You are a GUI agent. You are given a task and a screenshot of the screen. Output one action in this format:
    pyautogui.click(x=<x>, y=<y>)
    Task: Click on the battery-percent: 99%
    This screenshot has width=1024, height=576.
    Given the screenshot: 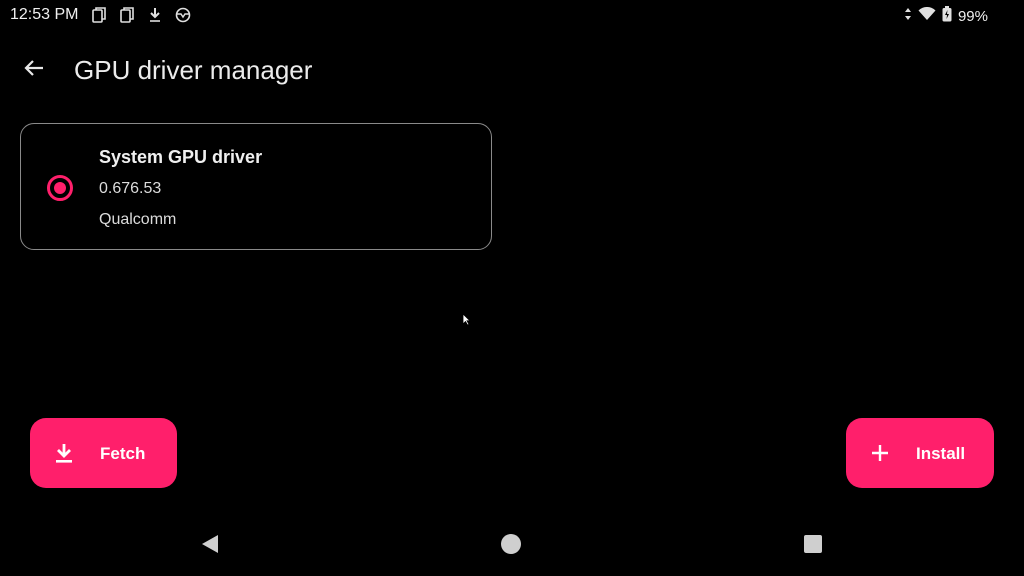 What is the action you would take?
    pyautogui.click(x=972, y=16)
    